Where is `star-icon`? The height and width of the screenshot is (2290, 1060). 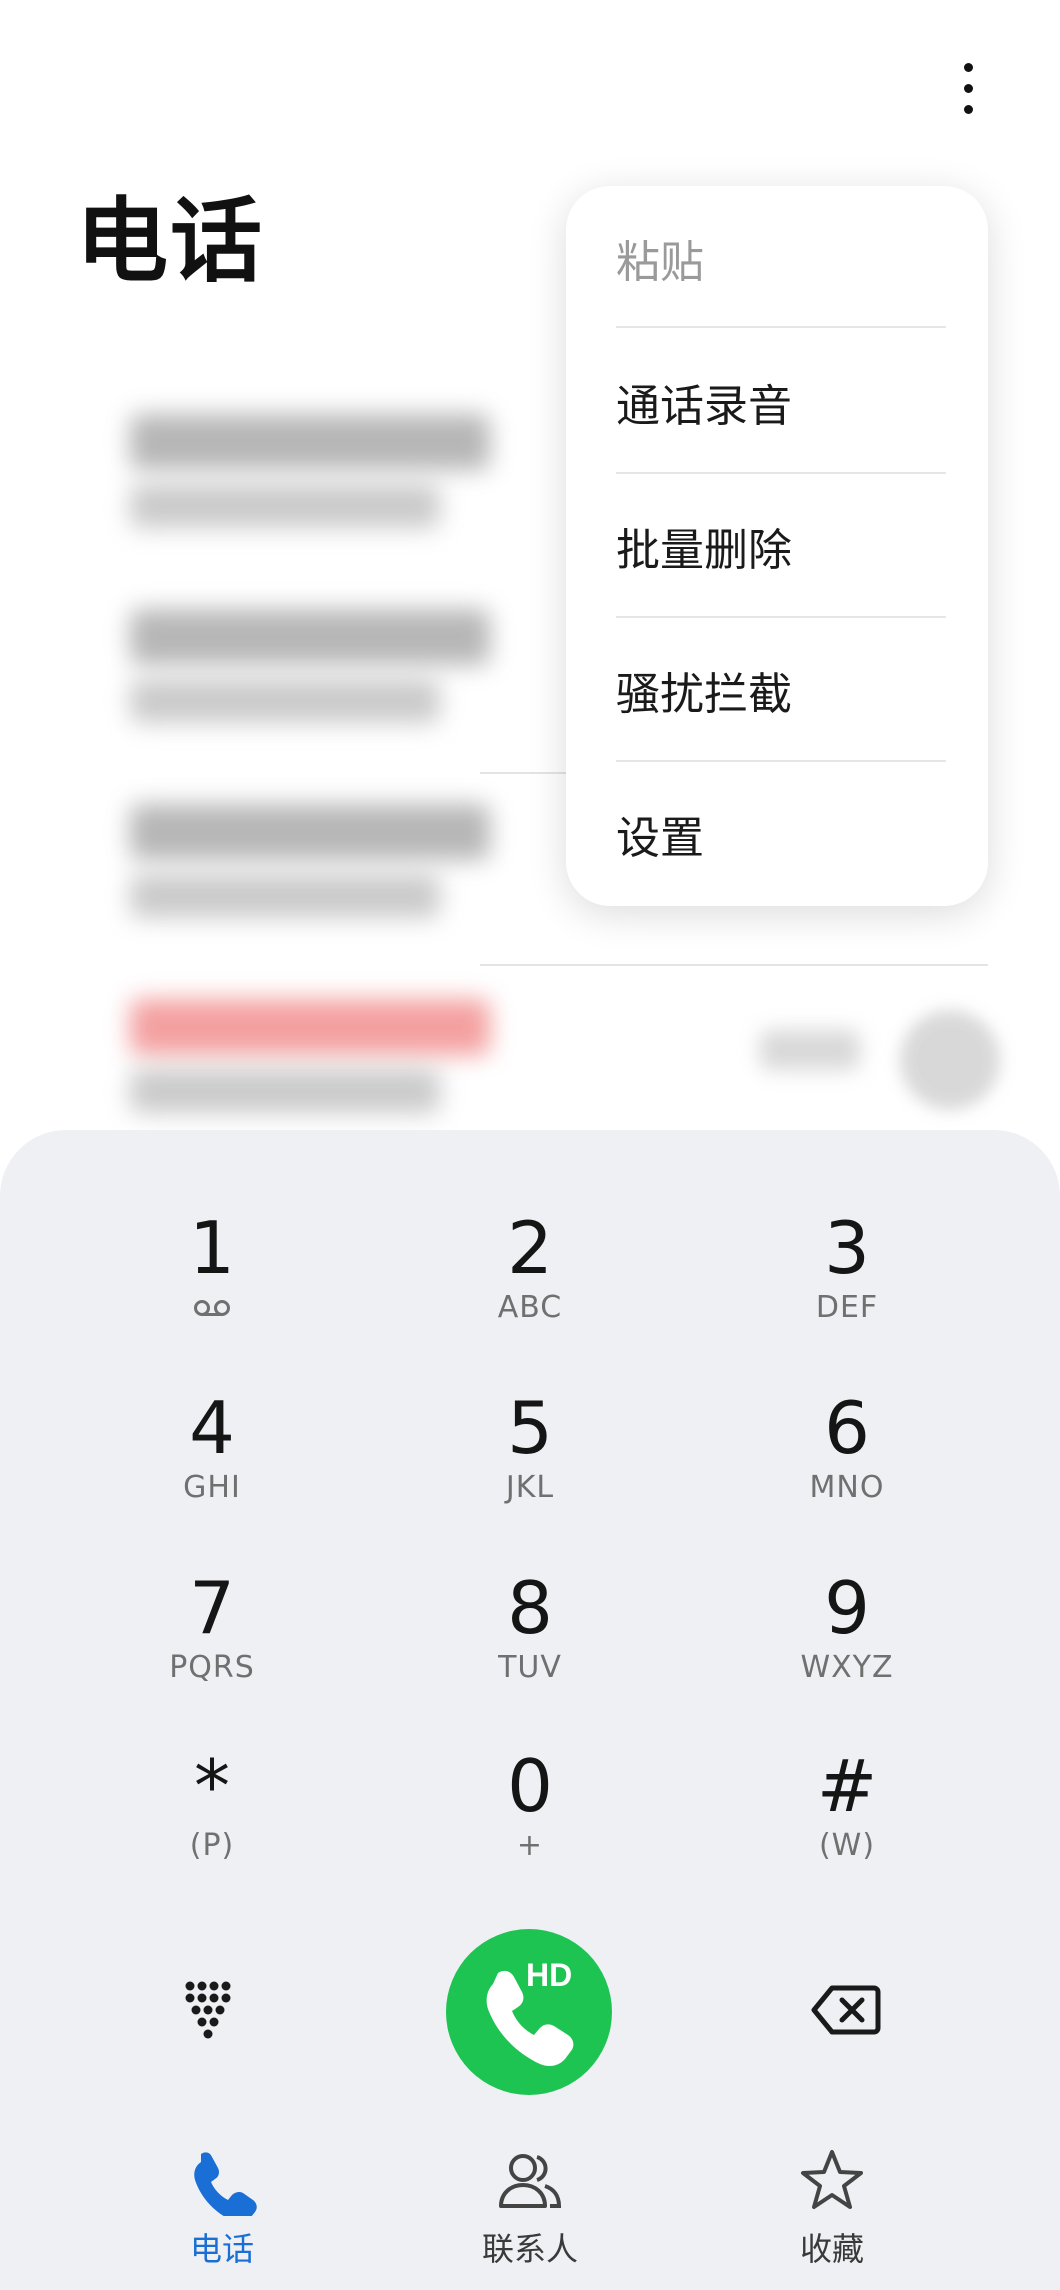
star-icon is located at coordinates (832, 2179).